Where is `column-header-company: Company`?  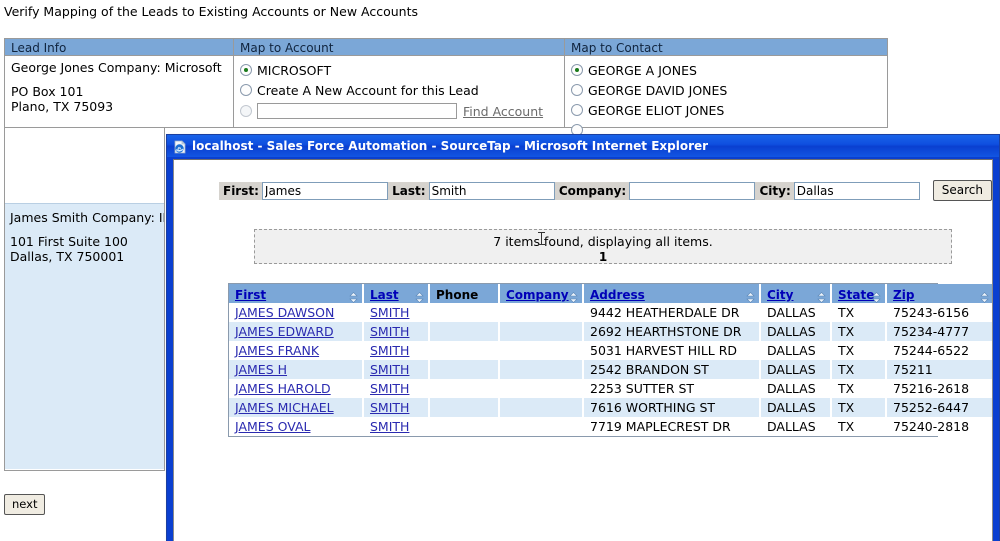 column-header-company: Company is located at coordinates (541, 293).